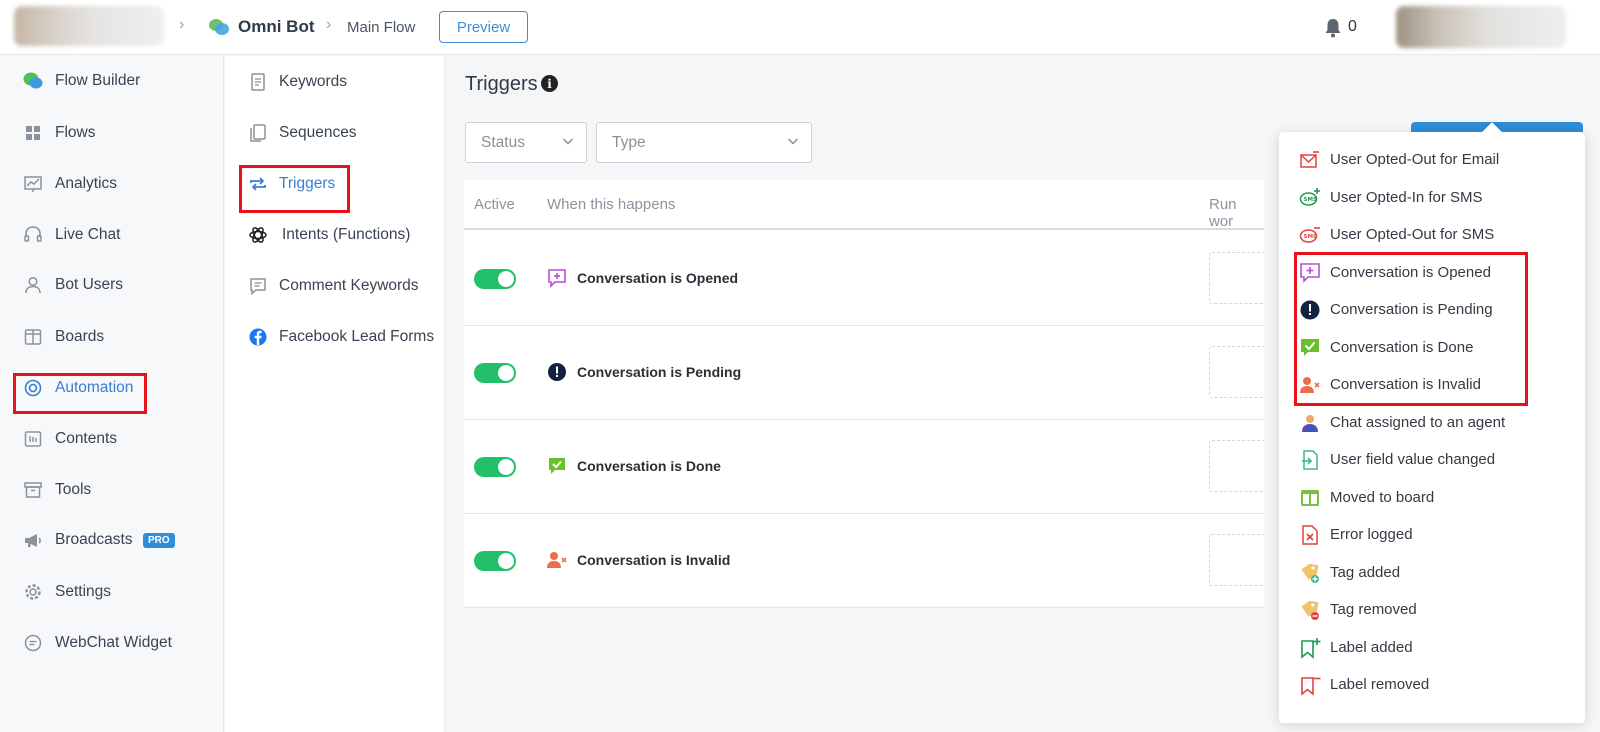 The image size is (1600, 732). Describe the element at coordinates (1309, 159) in the screenshot. I see `email-minus-icon` at that location.